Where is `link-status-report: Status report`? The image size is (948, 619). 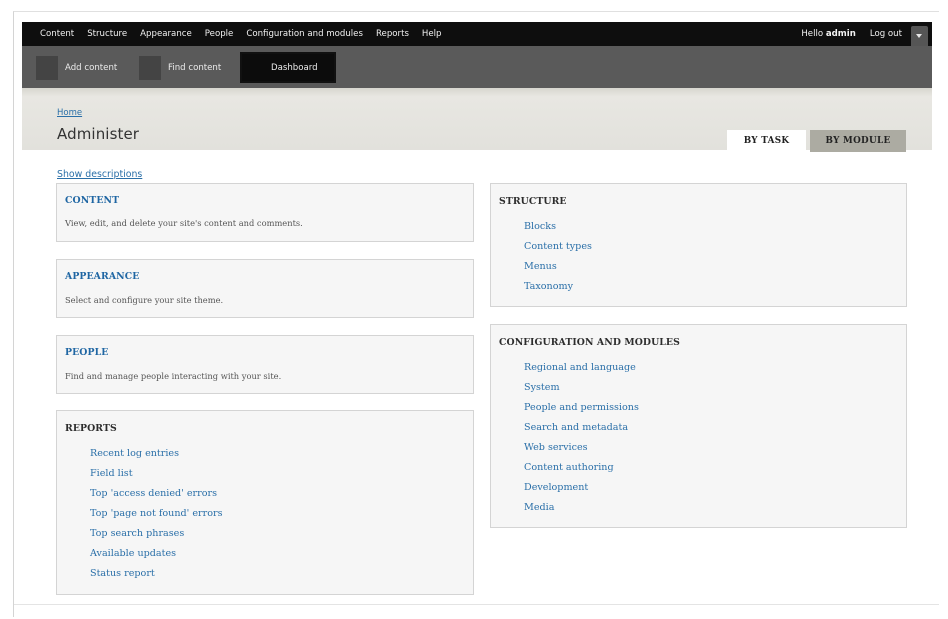 link-status-report: Status report is located at coordinates (156, 574).